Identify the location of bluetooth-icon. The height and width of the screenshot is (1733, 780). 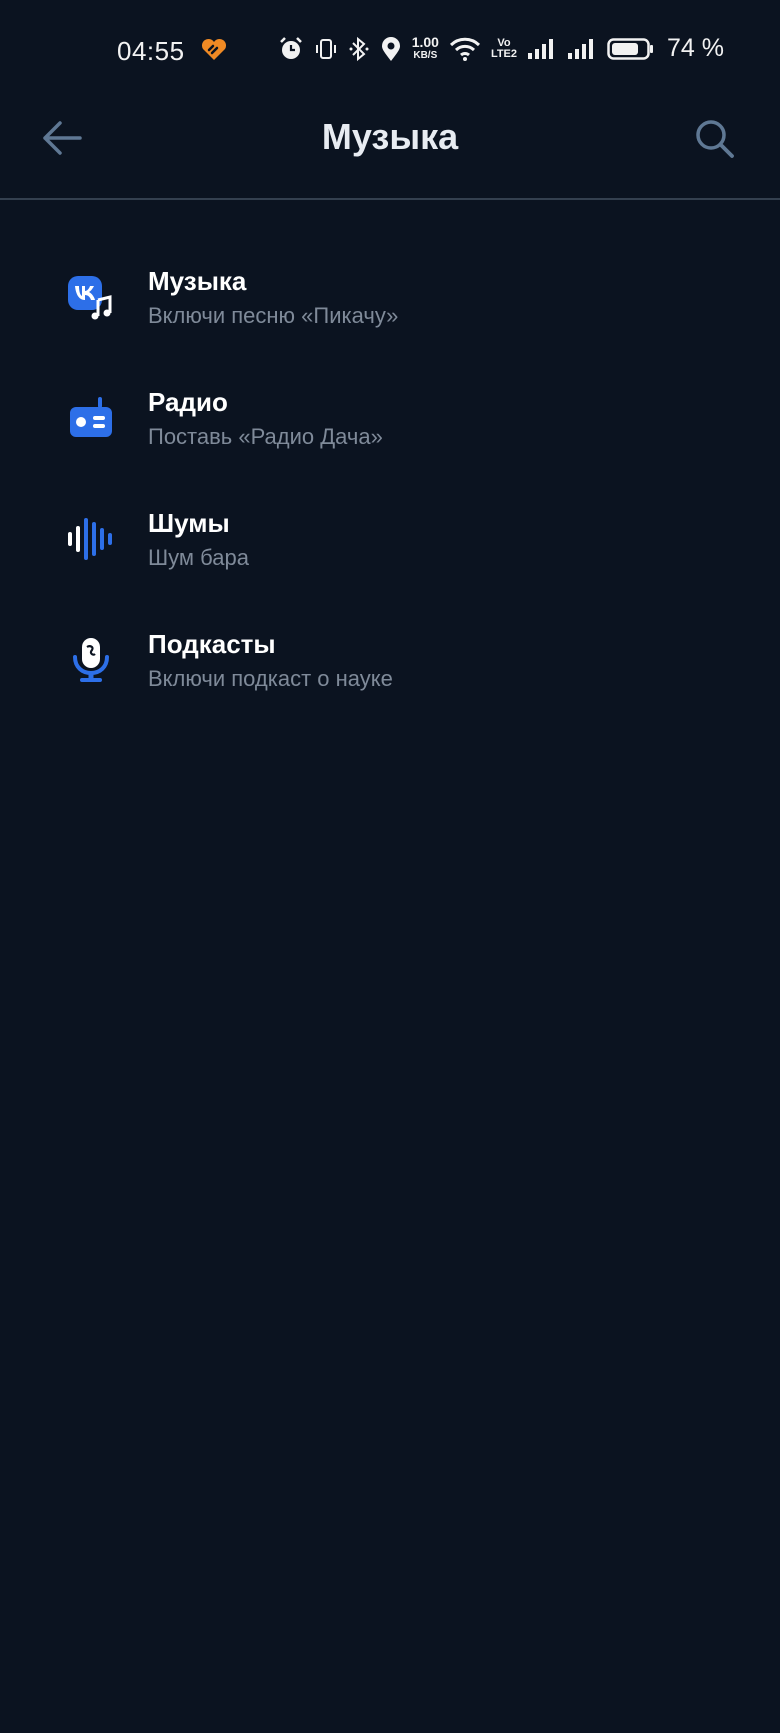
(359, 49).